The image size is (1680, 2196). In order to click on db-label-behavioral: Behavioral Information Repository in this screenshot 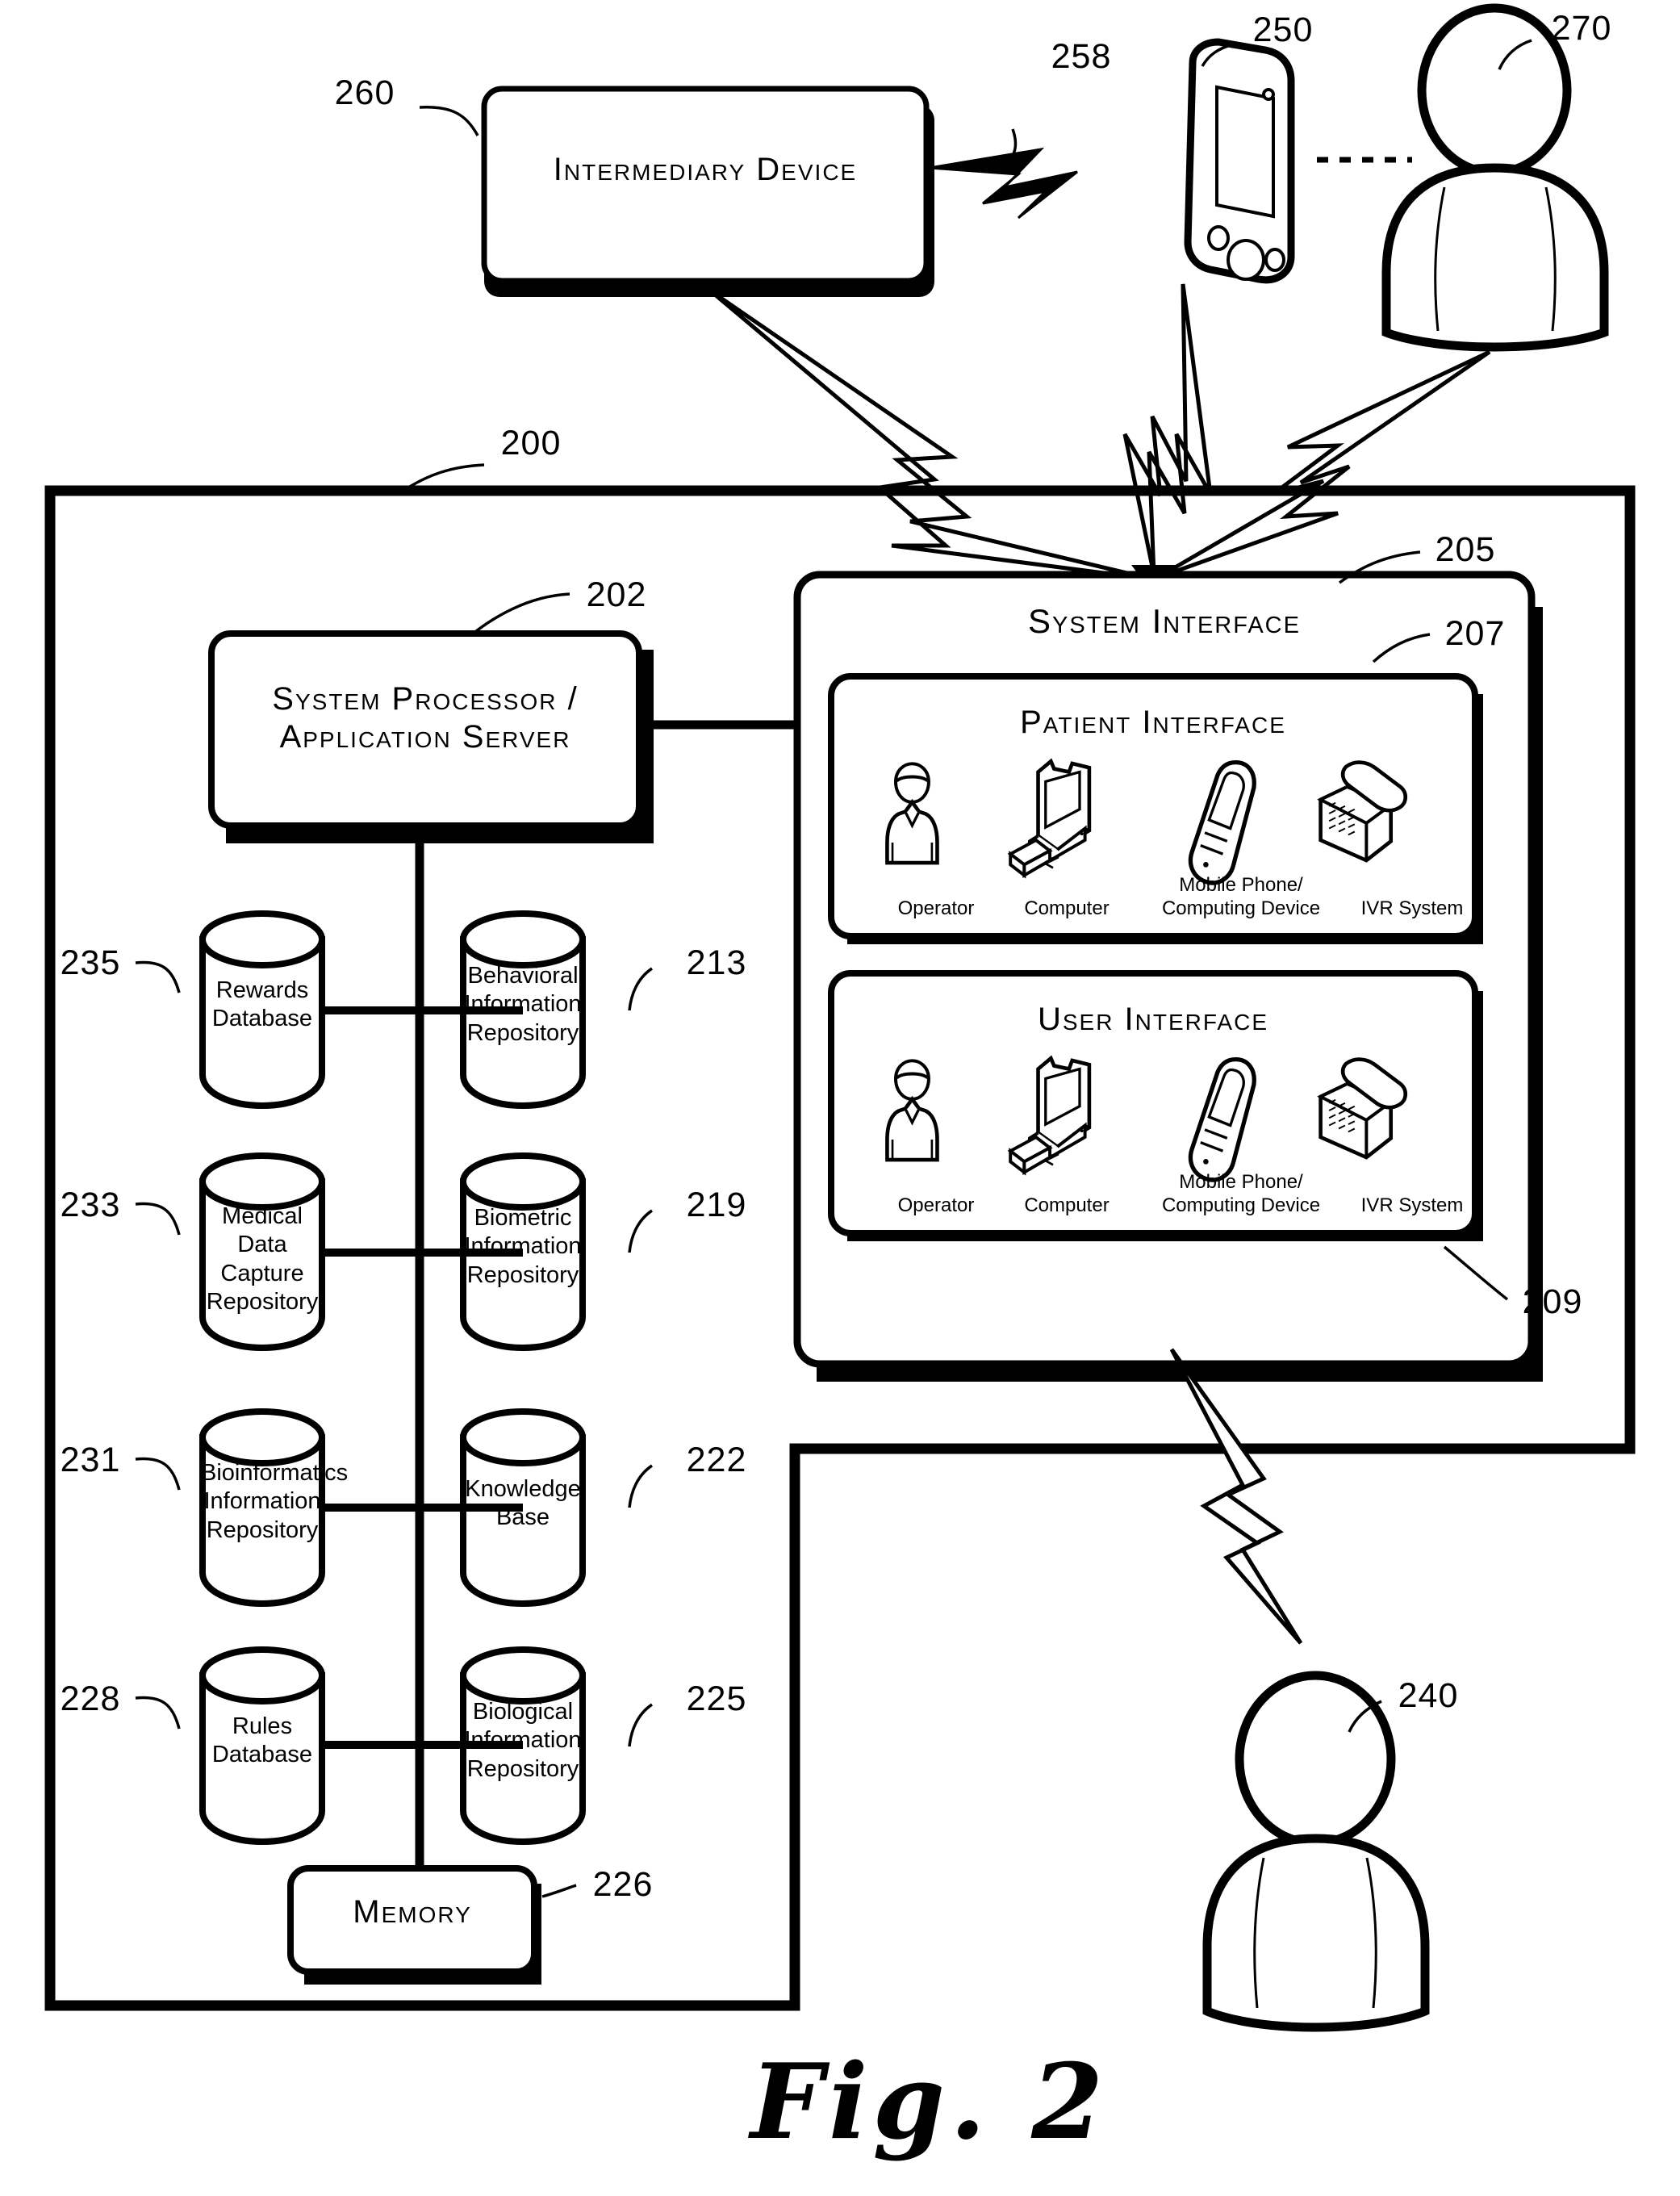, I will do `click(523, 1004)`.